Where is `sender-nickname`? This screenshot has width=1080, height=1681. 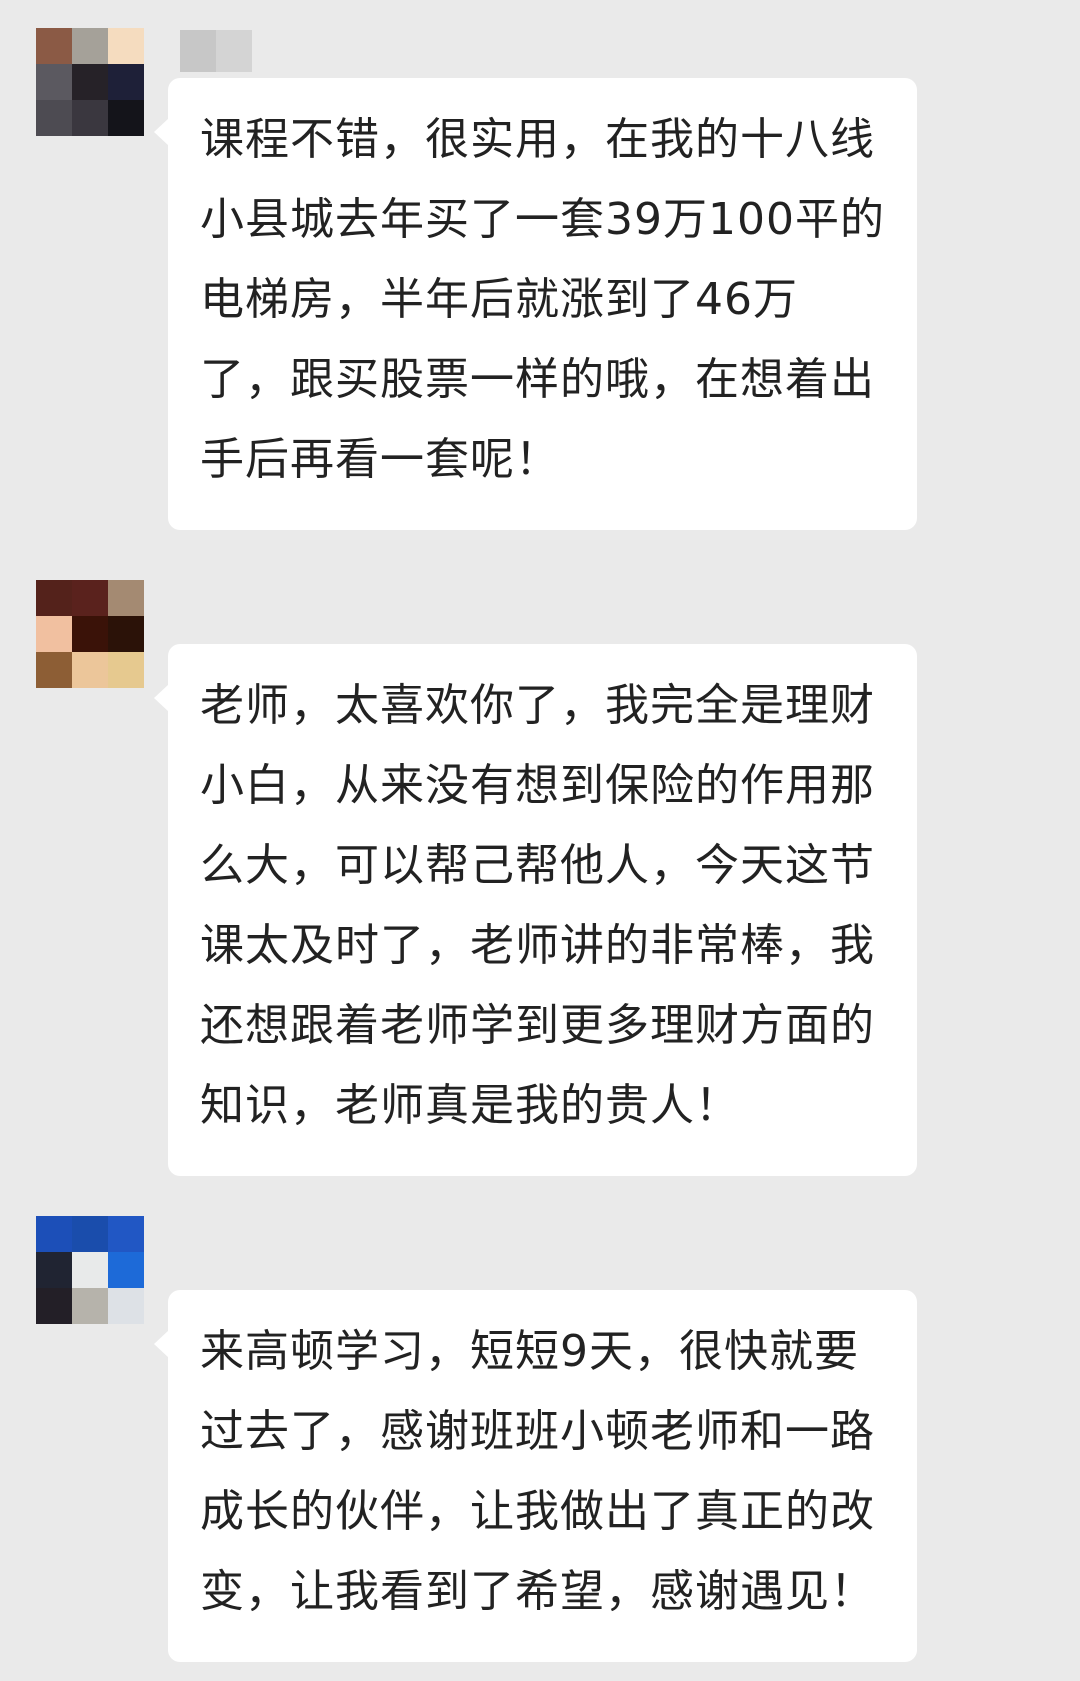
sender-nickname is located at coordinates (216, 51).